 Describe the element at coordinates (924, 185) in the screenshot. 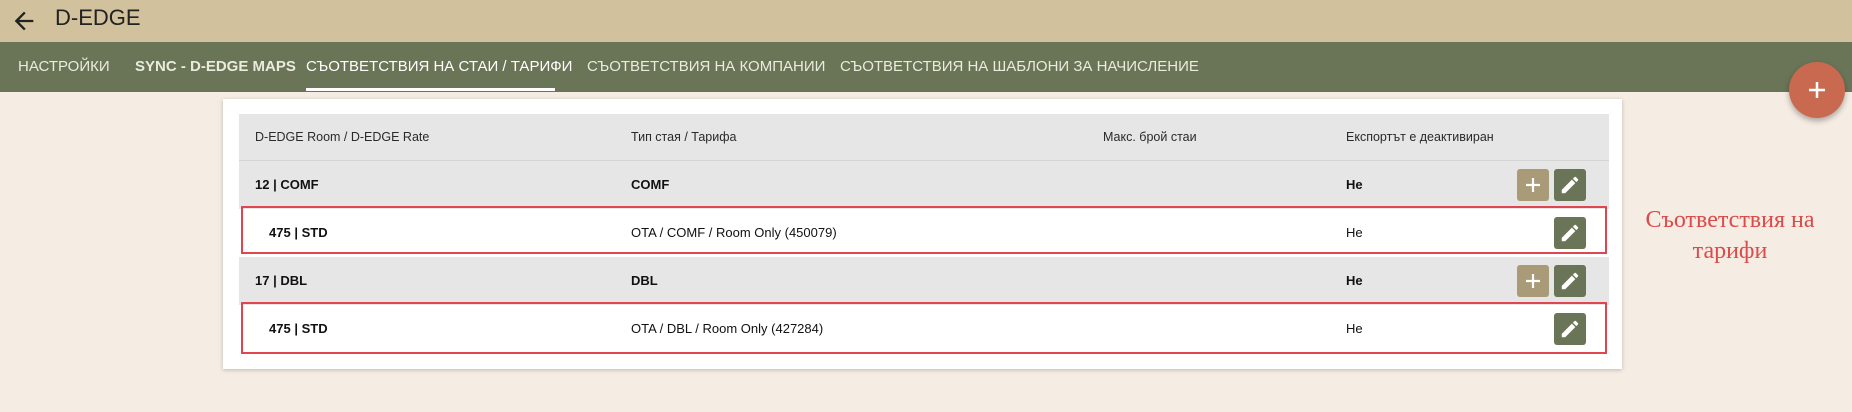

I see `table-row: 12 | COMF COMF Не` at that location.